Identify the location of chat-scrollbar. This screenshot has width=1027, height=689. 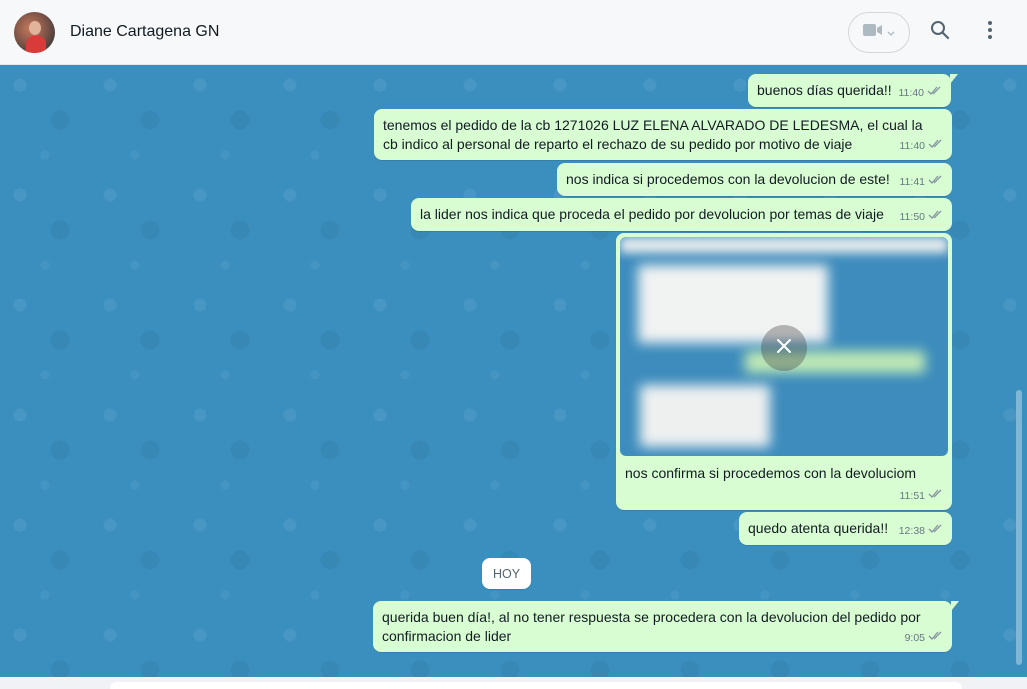
(1019, 527).